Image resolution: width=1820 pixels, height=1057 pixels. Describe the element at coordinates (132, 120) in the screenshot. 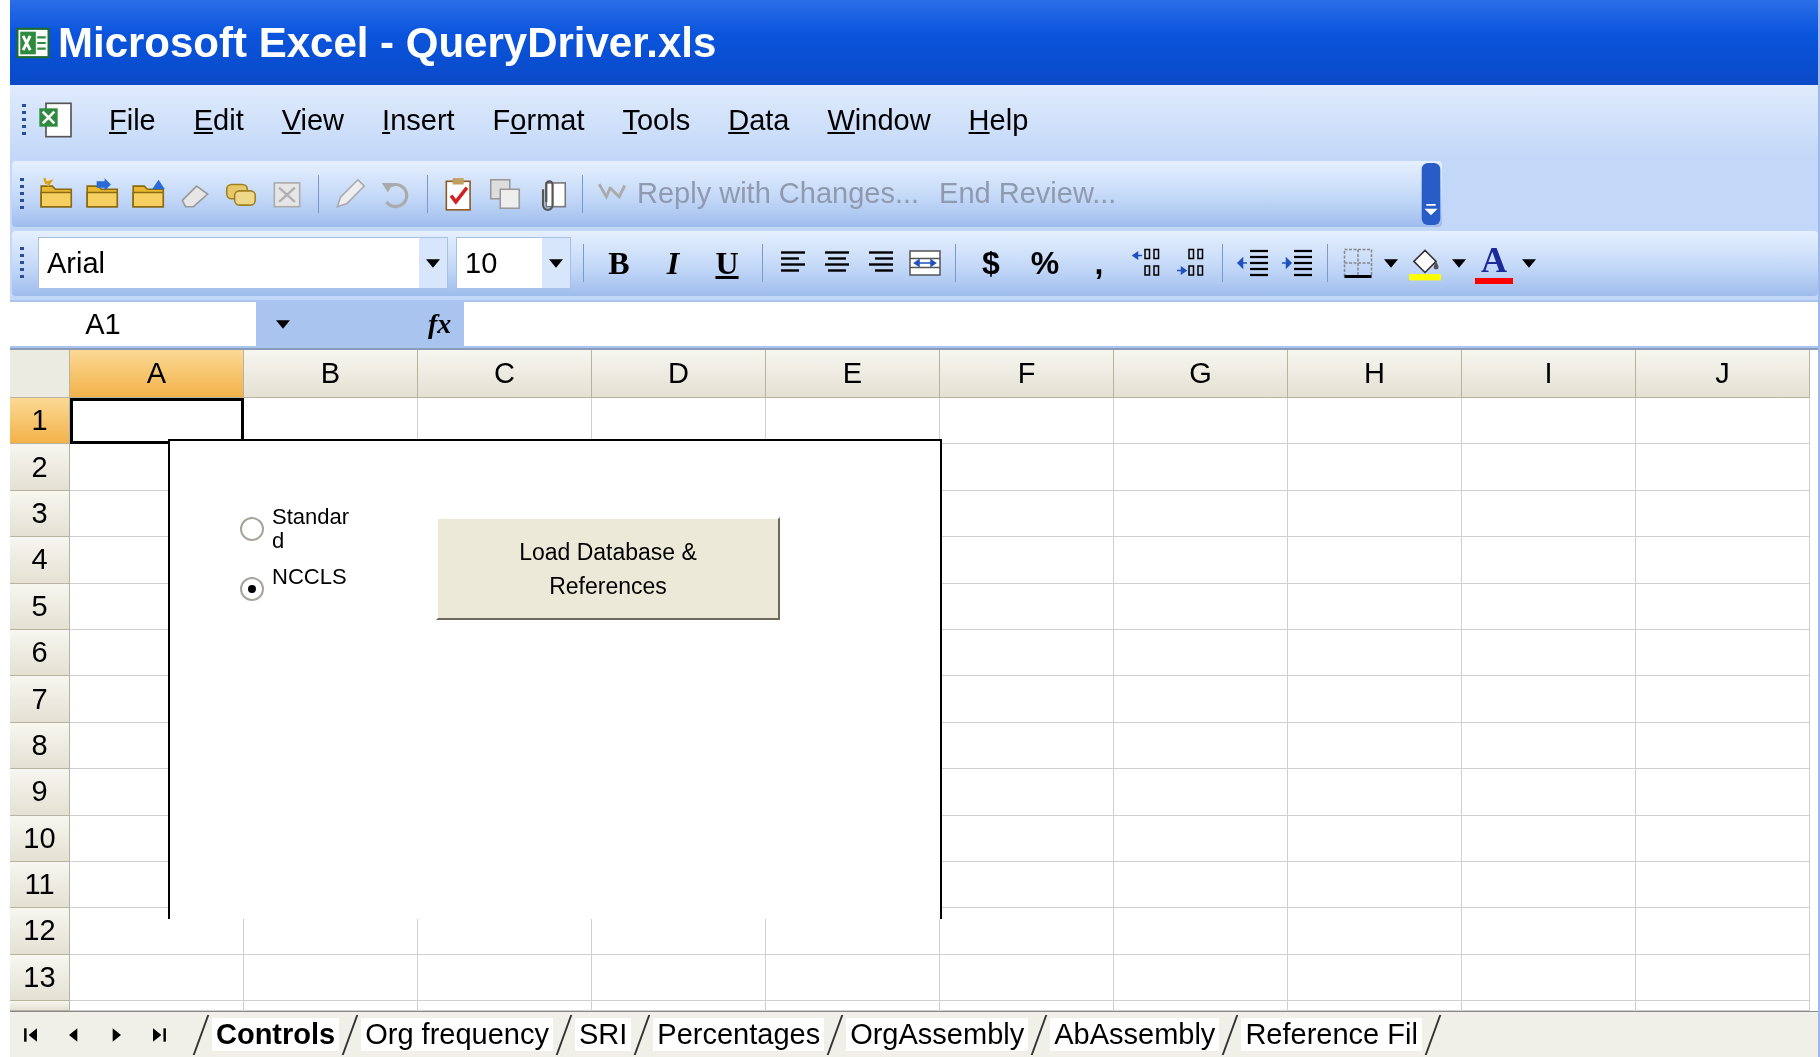

I see `menu-item: File` at that location.